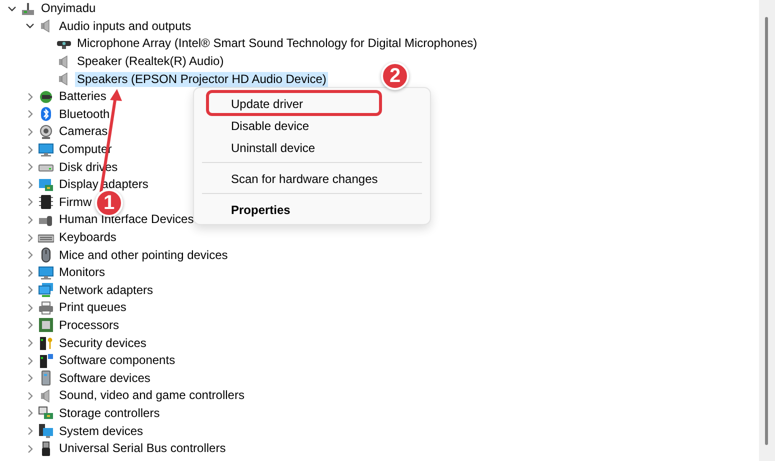 This screenshot has width=775, height=461. Describe the element at coordinates (46, 343) in the screenshot. I see `security-device-icon` at that location.